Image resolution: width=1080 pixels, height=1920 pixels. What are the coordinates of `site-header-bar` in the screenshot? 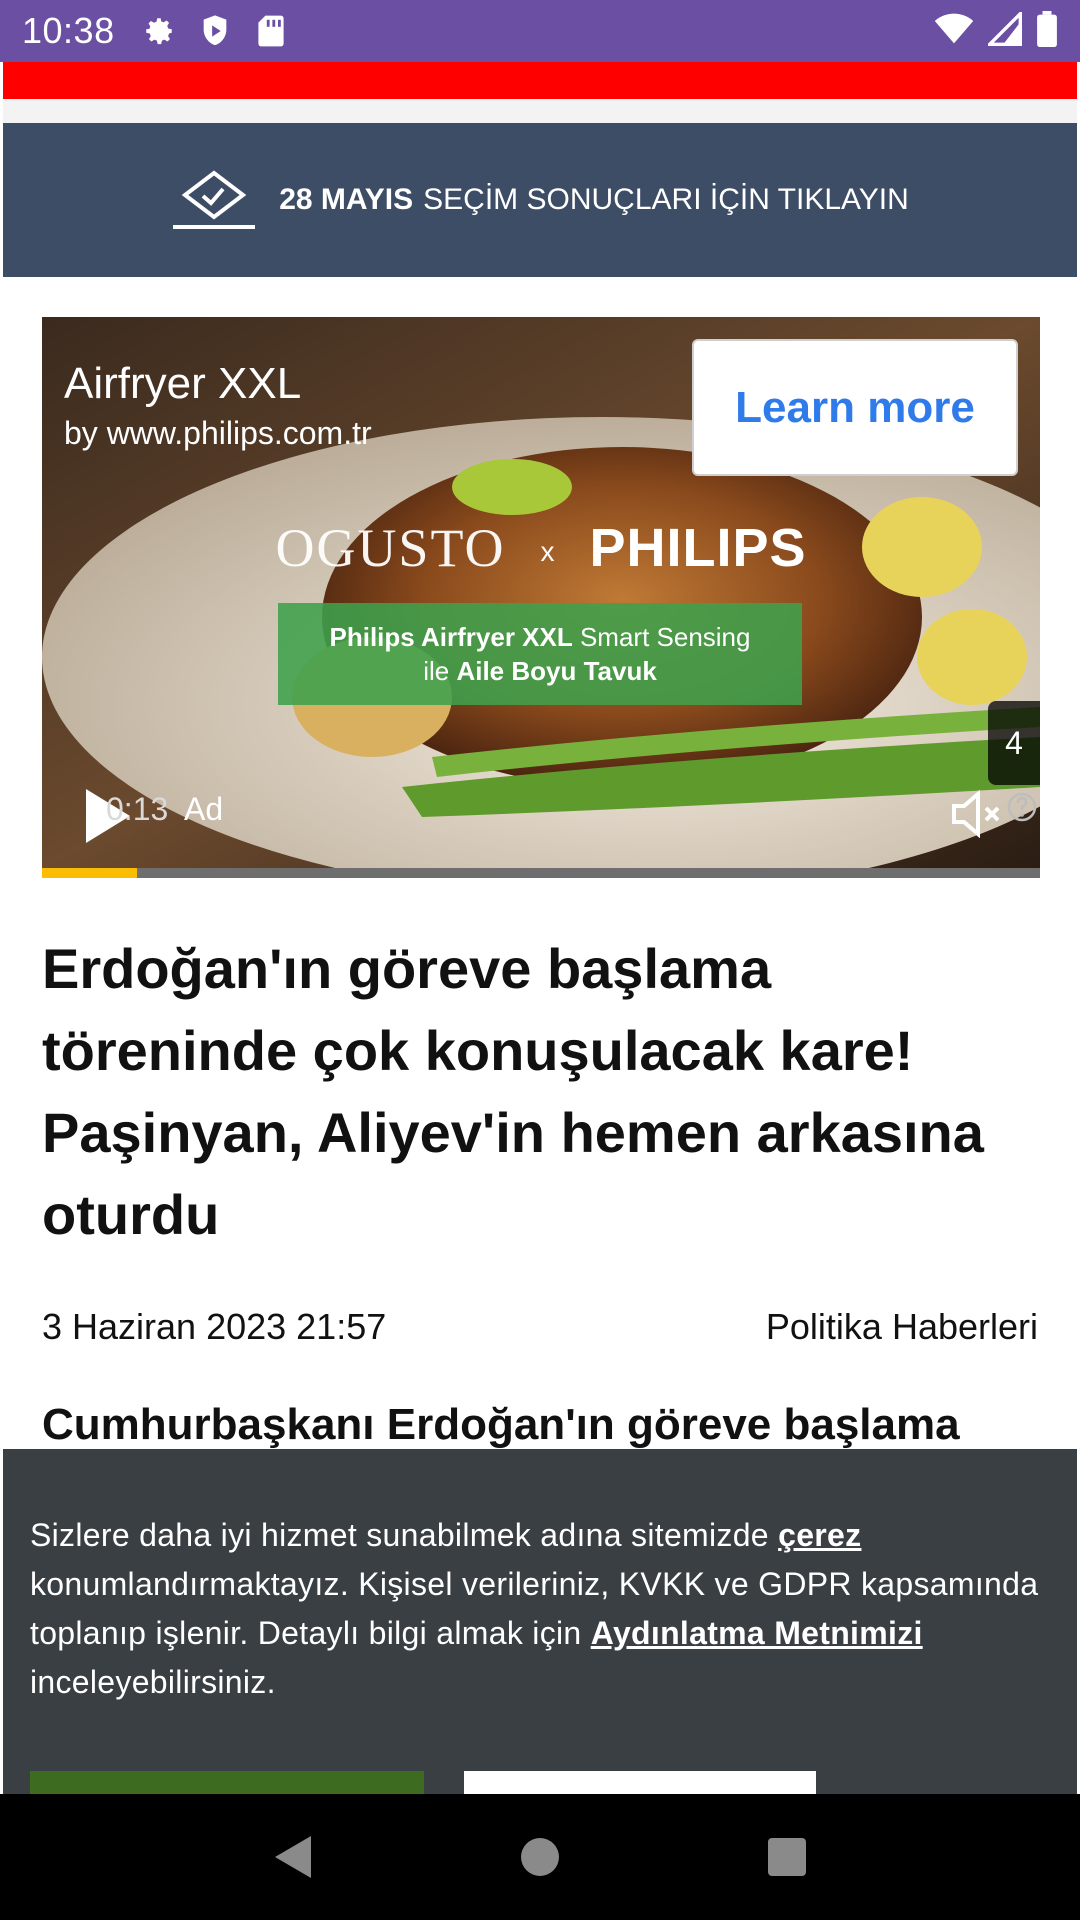 It's located at (540, 80).